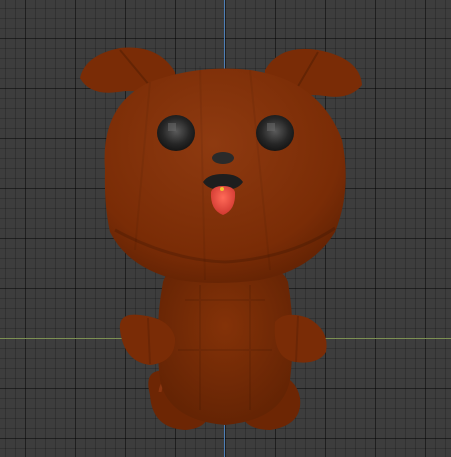 Image resolution: width=451 pixels, height=457 pixels. What do you see at coordinates (275, 133) in the screenshot?
I see `right-eye` at bounding box center [275, 133].